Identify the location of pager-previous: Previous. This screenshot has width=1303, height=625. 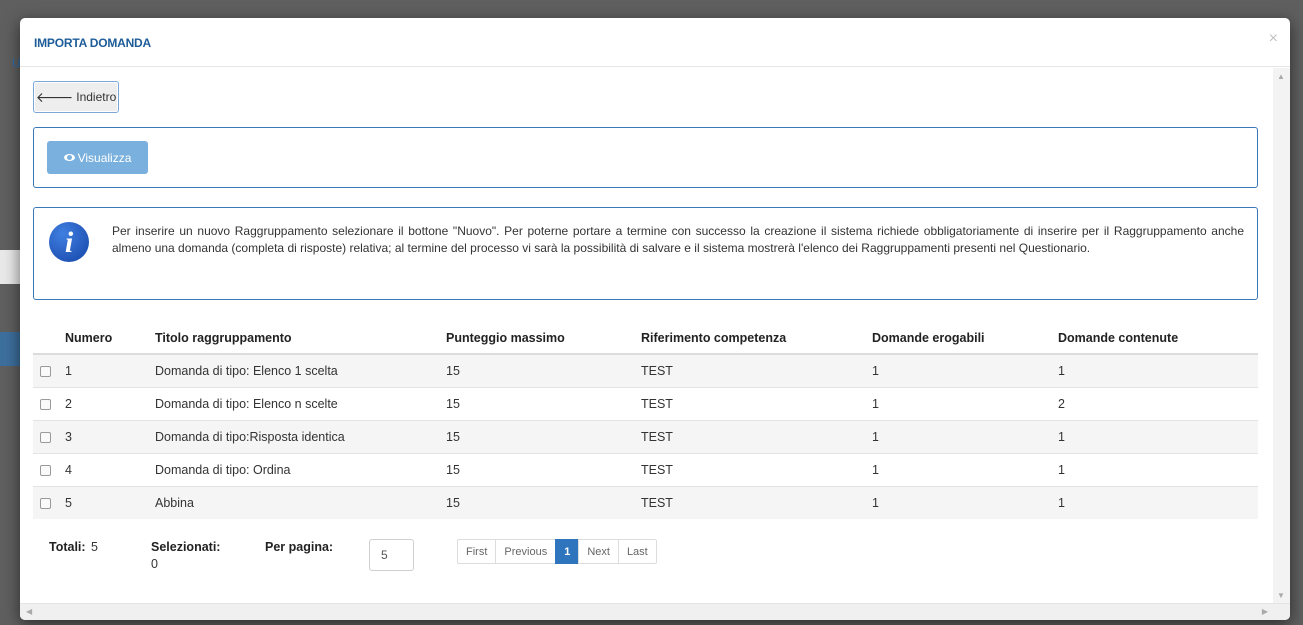
(526, 551).